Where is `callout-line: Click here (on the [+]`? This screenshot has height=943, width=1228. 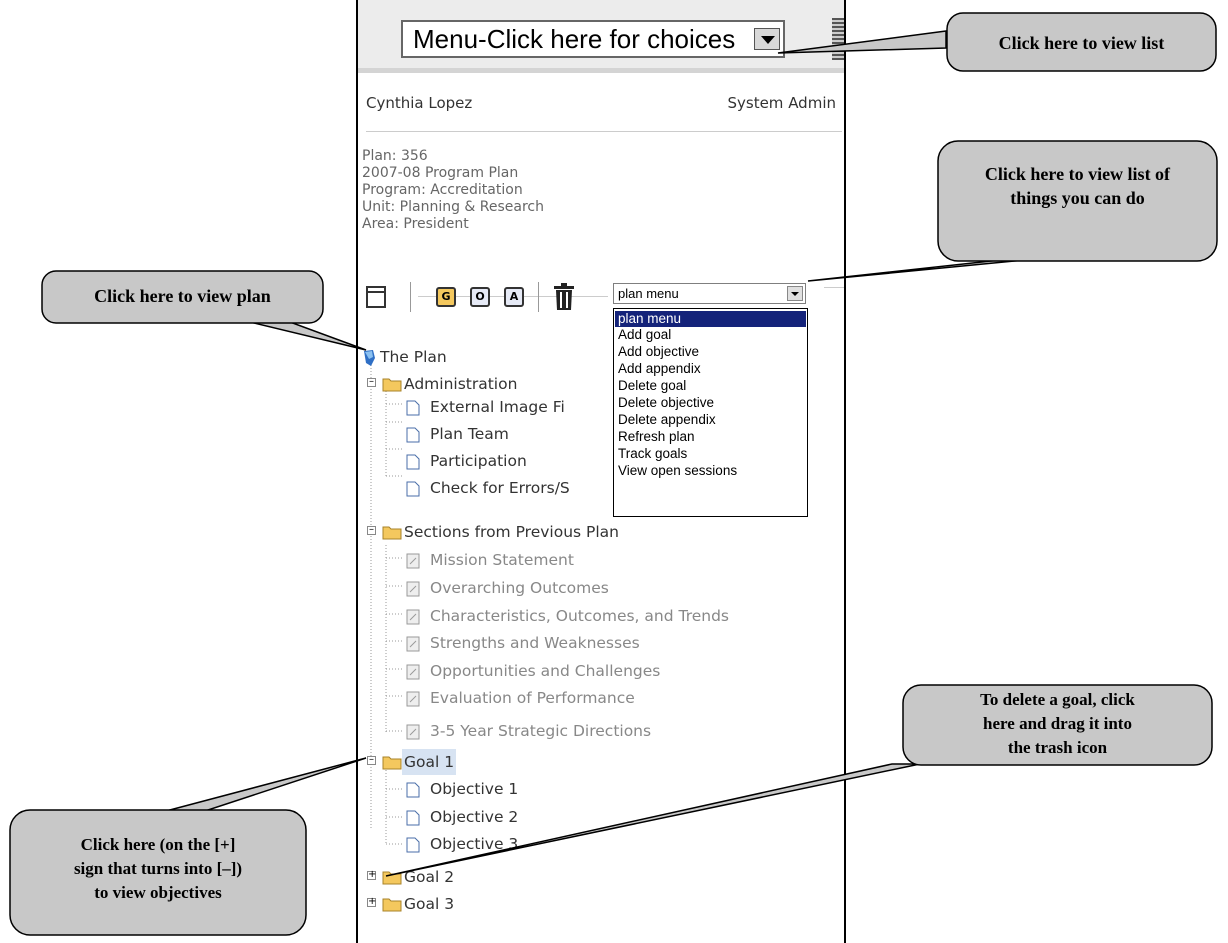 callout-line: Click here (on the [+] is located at coordinates (158, 844).